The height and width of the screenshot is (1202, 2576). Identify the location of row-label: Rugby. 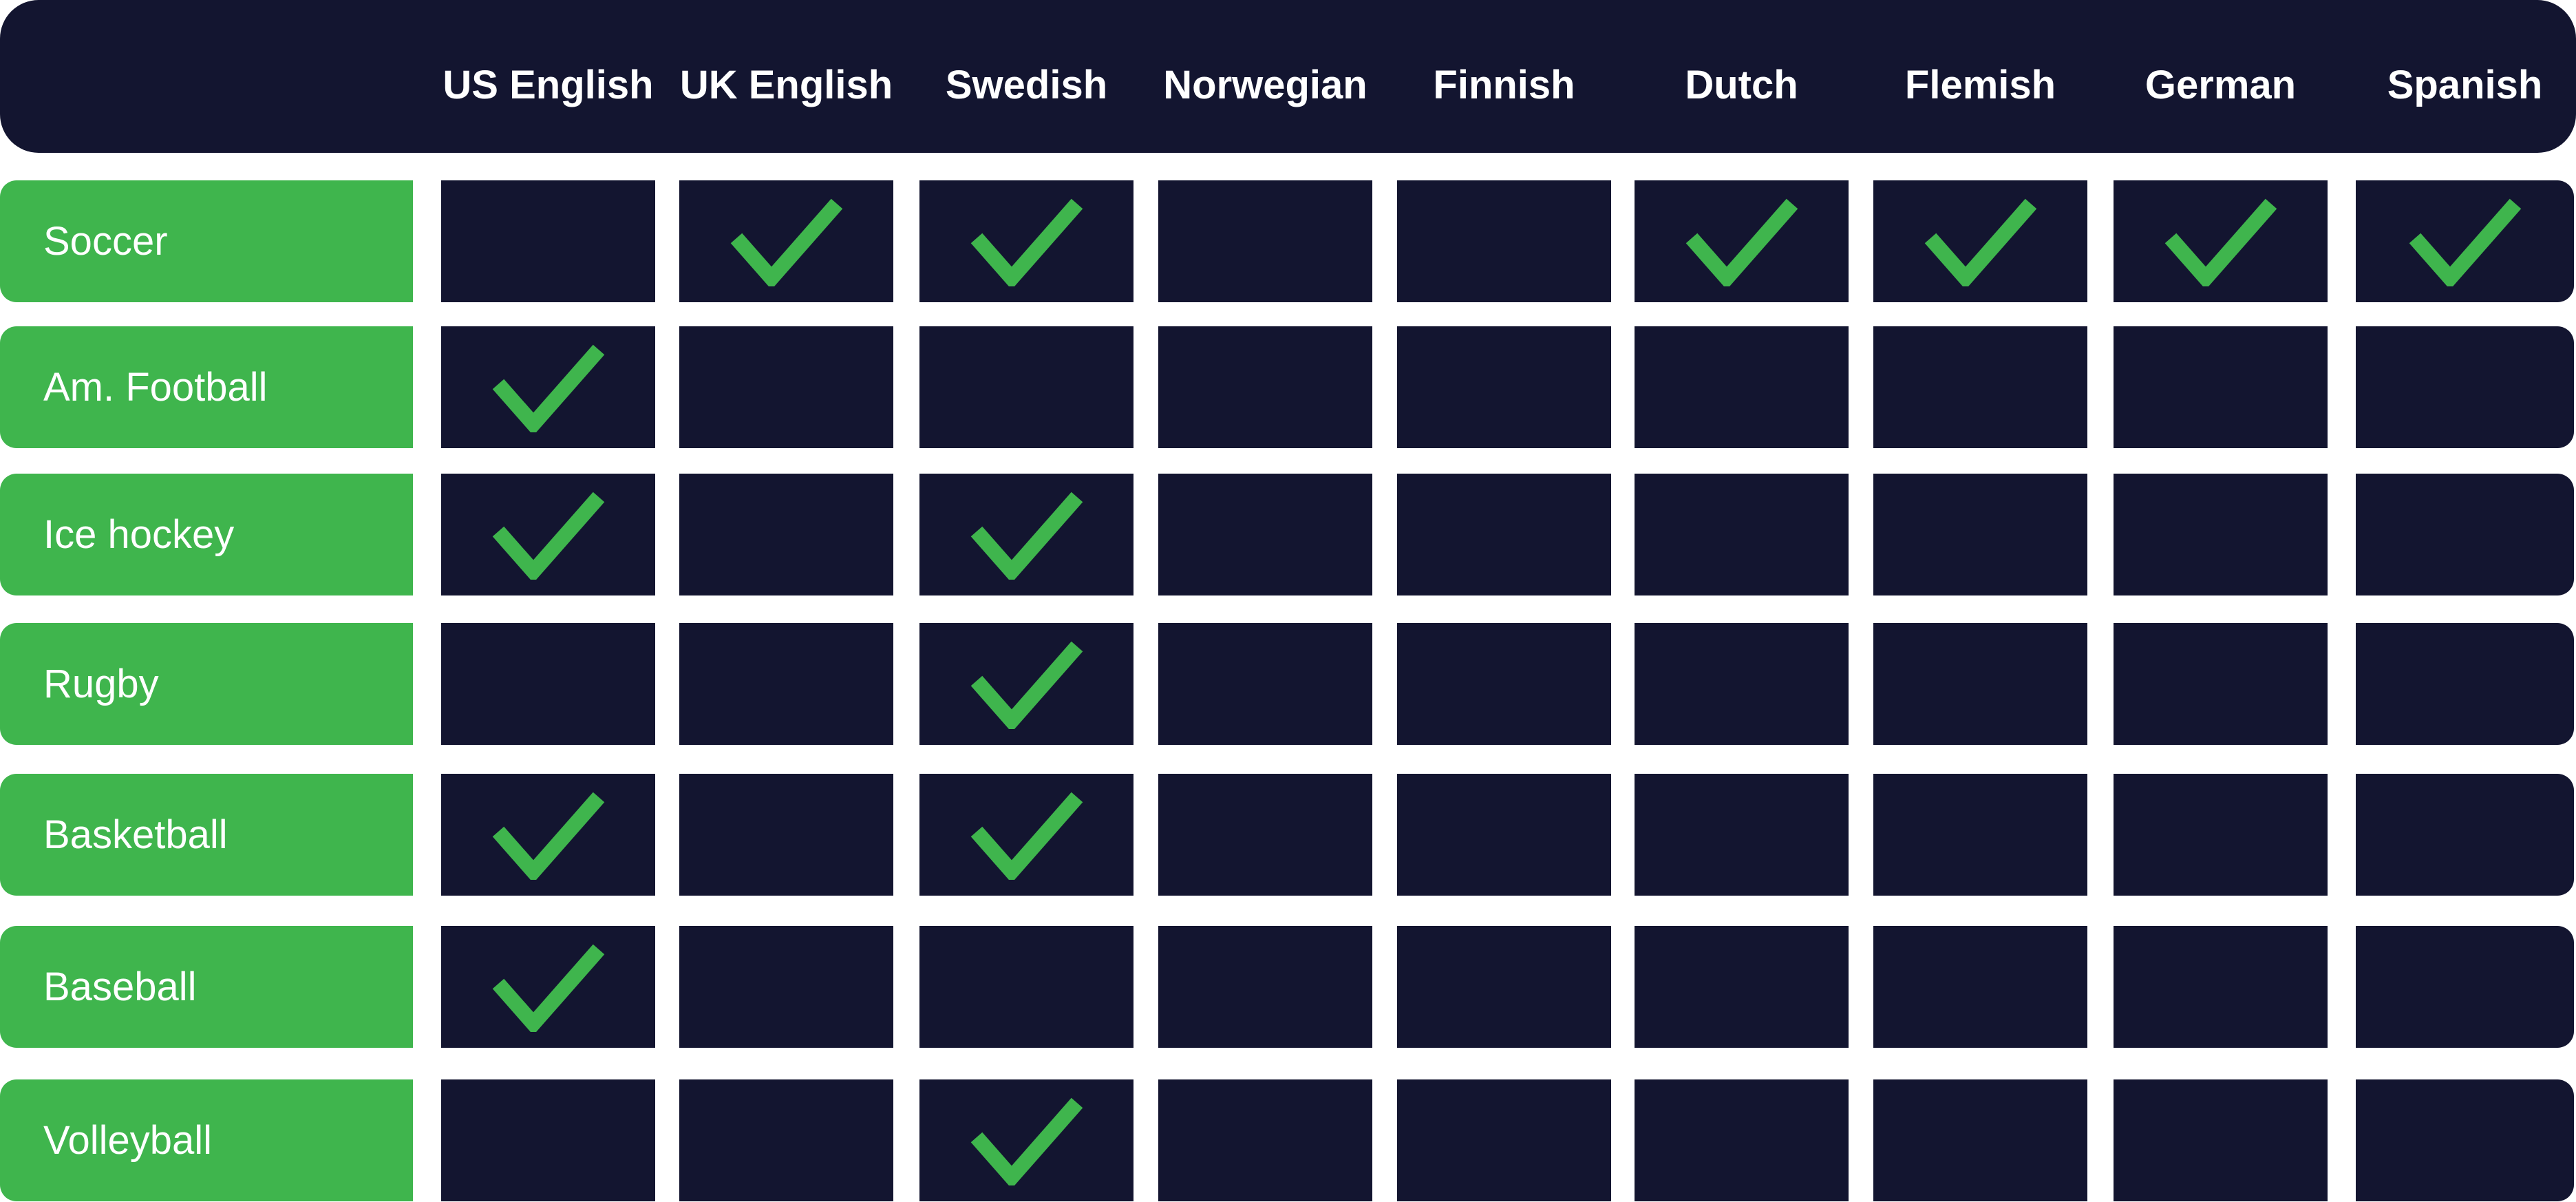
(206, 684).